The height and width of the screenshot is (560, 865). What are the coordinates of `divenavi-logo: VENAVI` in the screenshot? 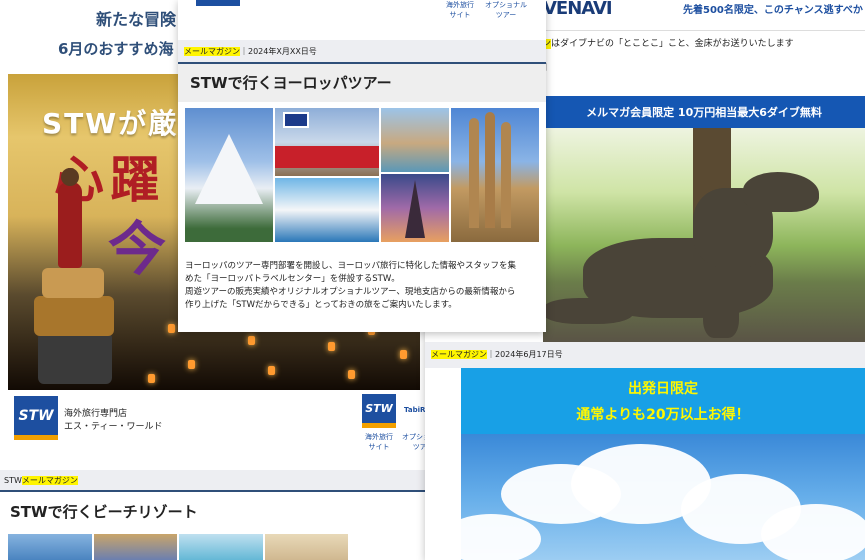 It's located at (578, 9).